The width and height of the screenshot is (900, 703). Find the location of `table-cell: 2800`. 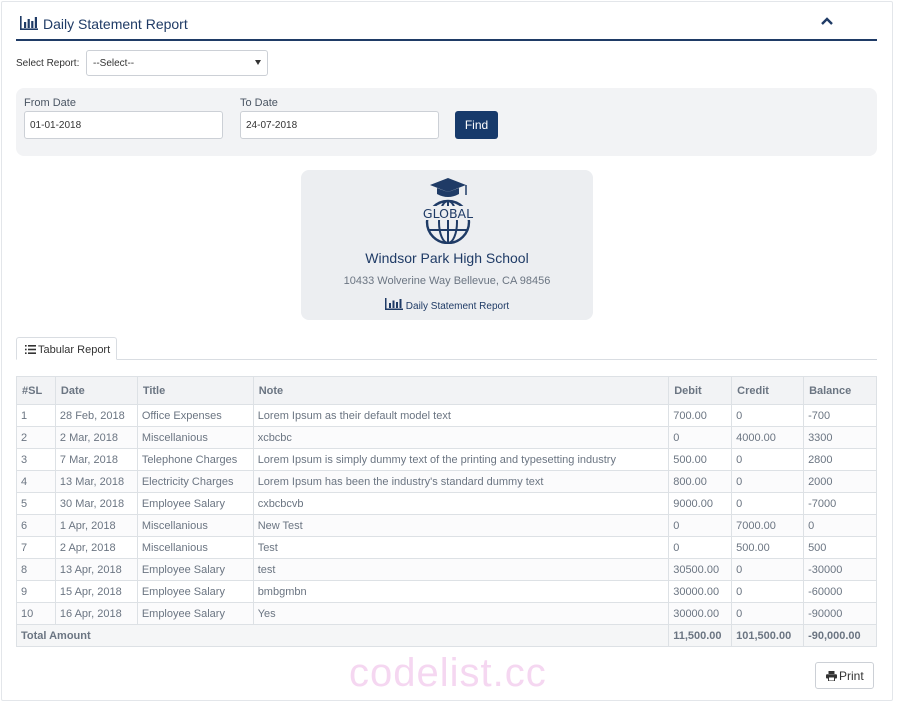

table-cell: 2800 is located at coordinates (840, 459).